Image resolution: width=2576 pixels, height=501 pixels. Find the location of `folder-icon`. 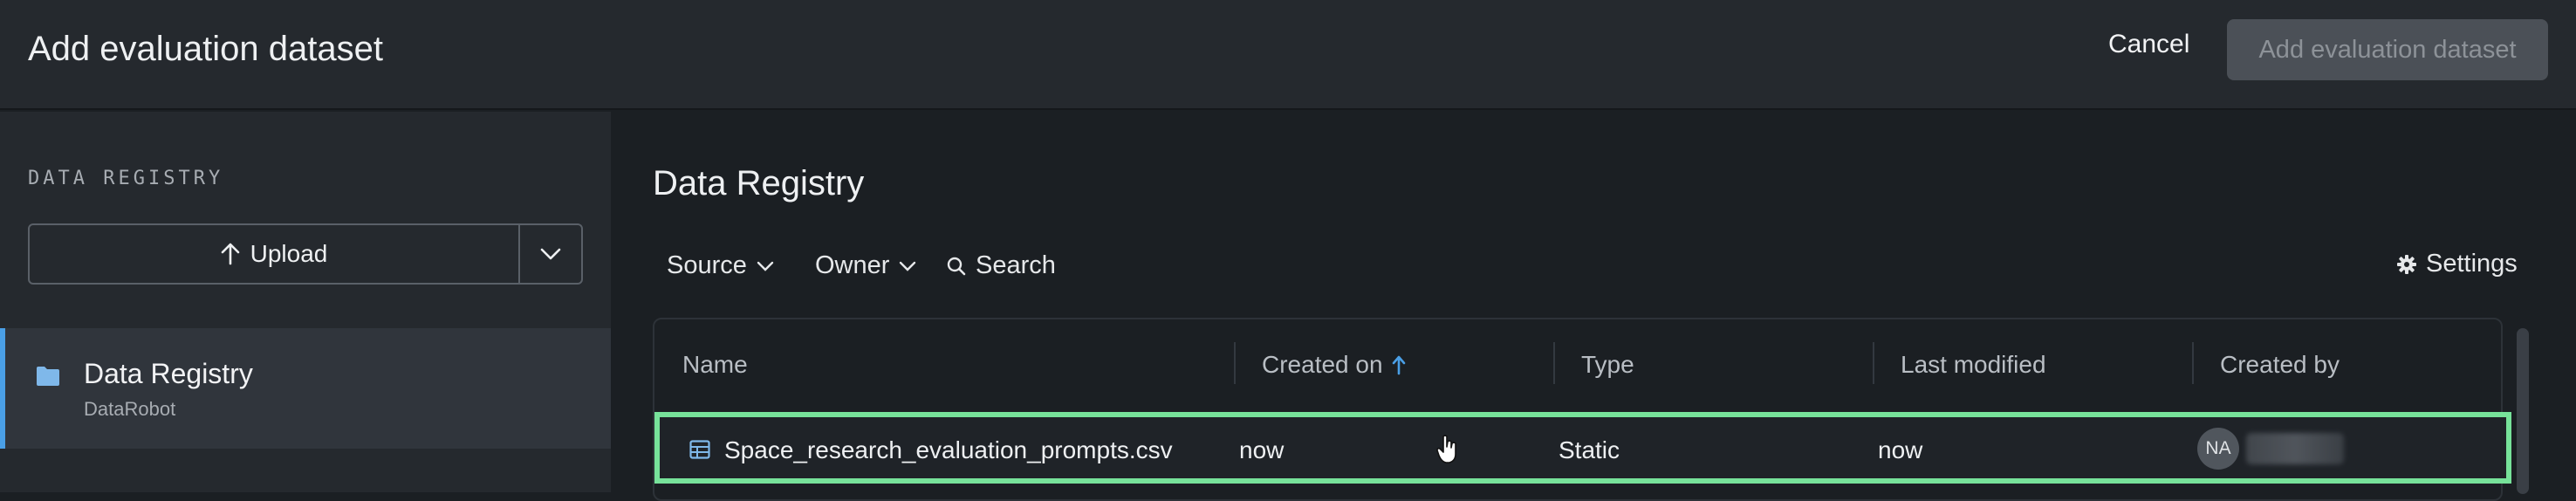

folder-icon is located at coordinates (48, 377).